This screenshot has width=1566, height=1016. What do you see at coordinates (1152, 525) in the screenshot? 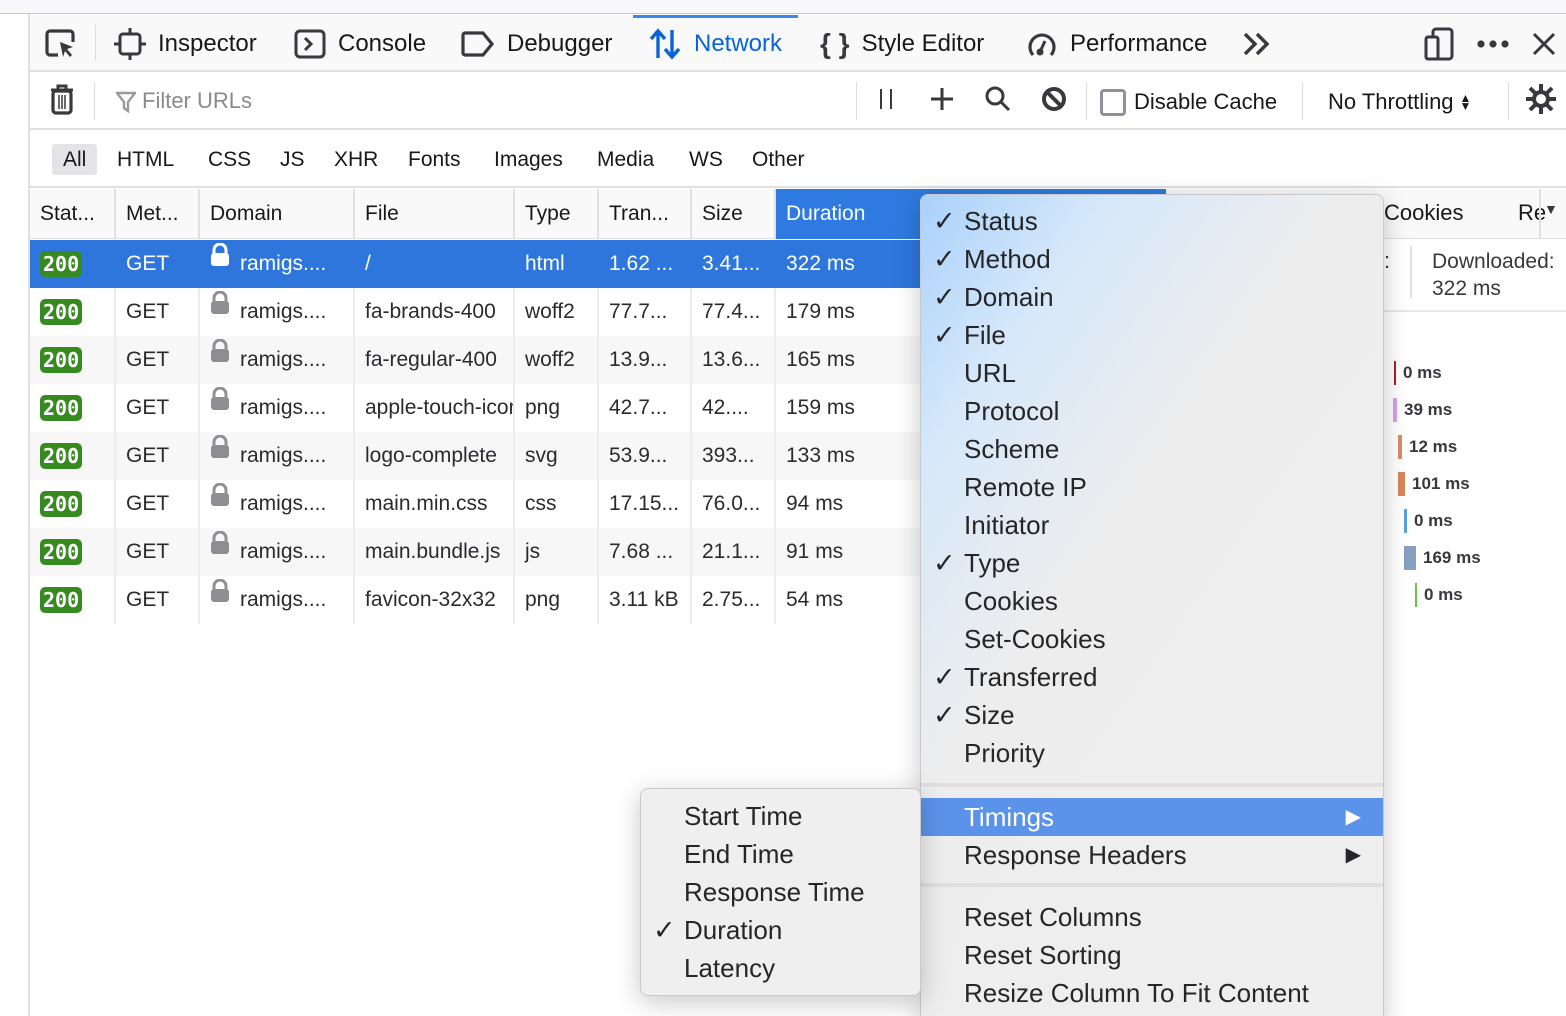
I see `menu-item-initiator: Initiator` at bounding box center [1152, 525].